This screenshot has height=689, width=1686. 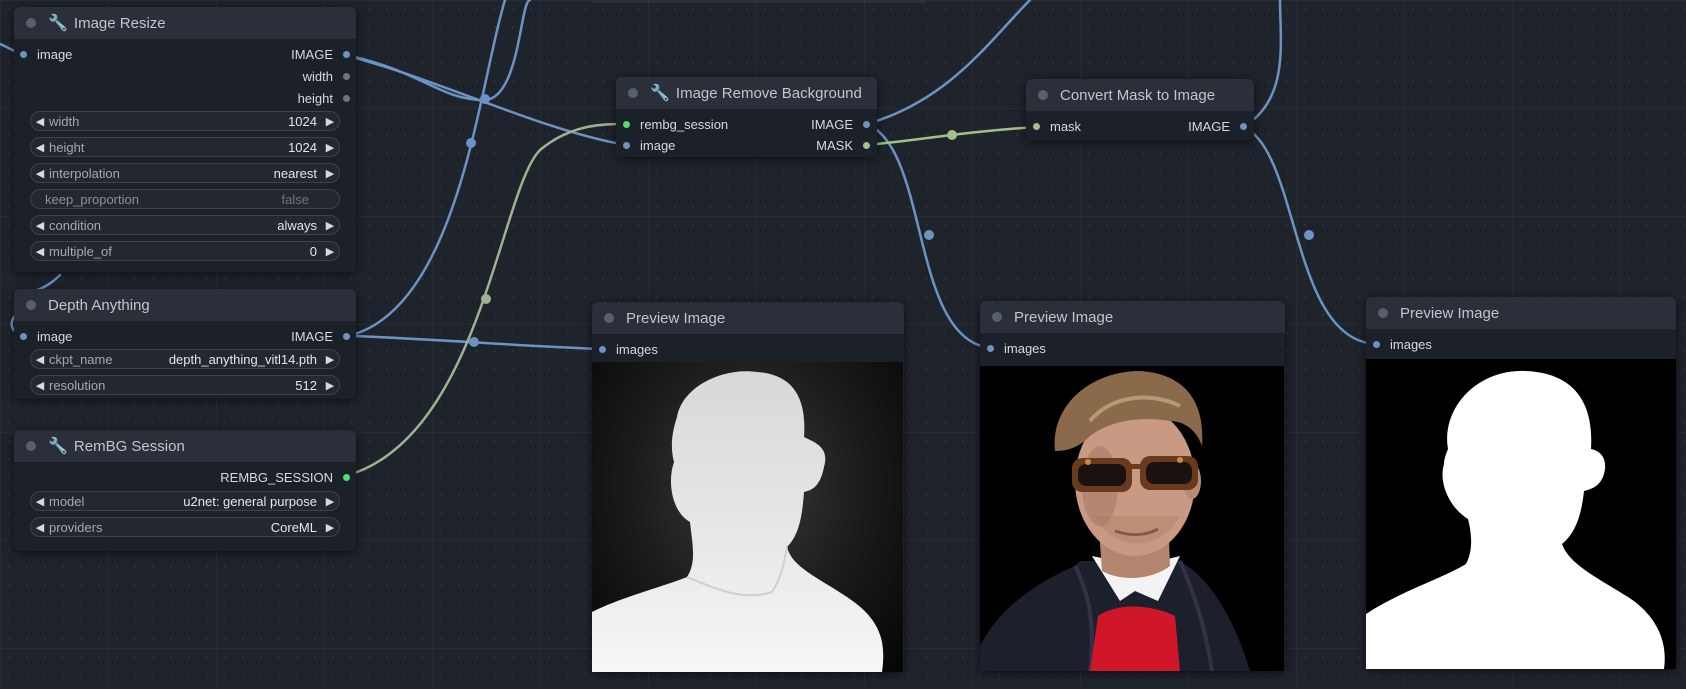 I want to click on input-slot-rembg-session: rembg_session, so click(x=675, y=124).